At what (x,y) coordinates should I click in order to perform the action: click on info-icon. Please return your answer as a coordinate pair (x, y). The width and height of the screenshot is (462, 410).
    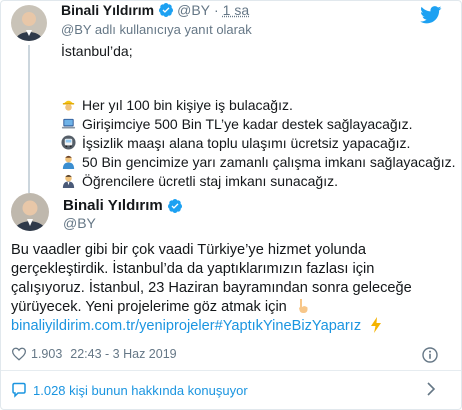
    Looking at the image, I should click on (430, 355).